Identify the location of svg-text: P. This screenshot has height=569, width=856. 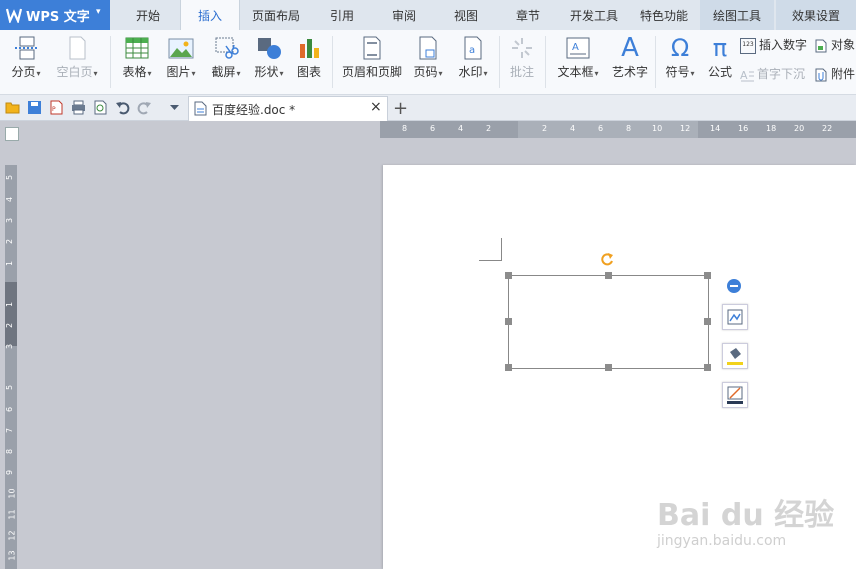
(54, 109).